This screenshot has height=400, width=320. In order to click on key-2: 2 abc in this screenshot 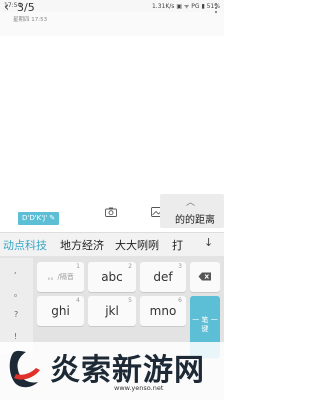, I will do `click(112, 277)`.